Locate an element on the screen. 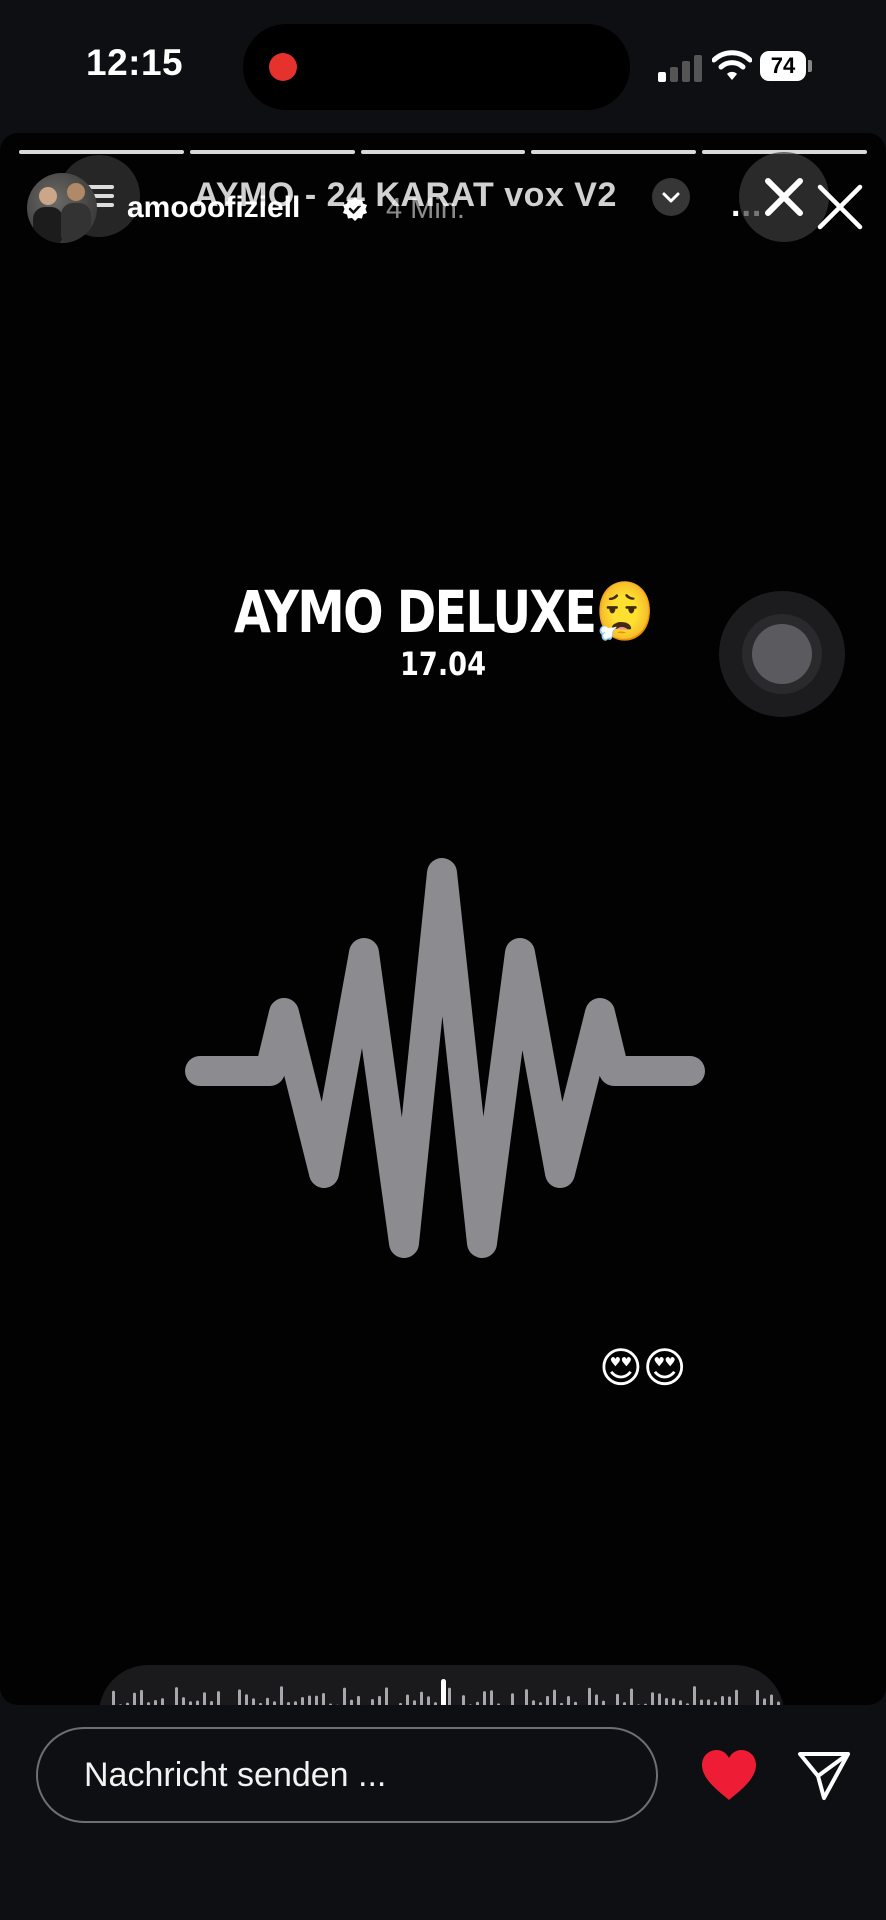 This screenshot has width=886, height=1920. heart-icon is located at coordinates (729, 1775).